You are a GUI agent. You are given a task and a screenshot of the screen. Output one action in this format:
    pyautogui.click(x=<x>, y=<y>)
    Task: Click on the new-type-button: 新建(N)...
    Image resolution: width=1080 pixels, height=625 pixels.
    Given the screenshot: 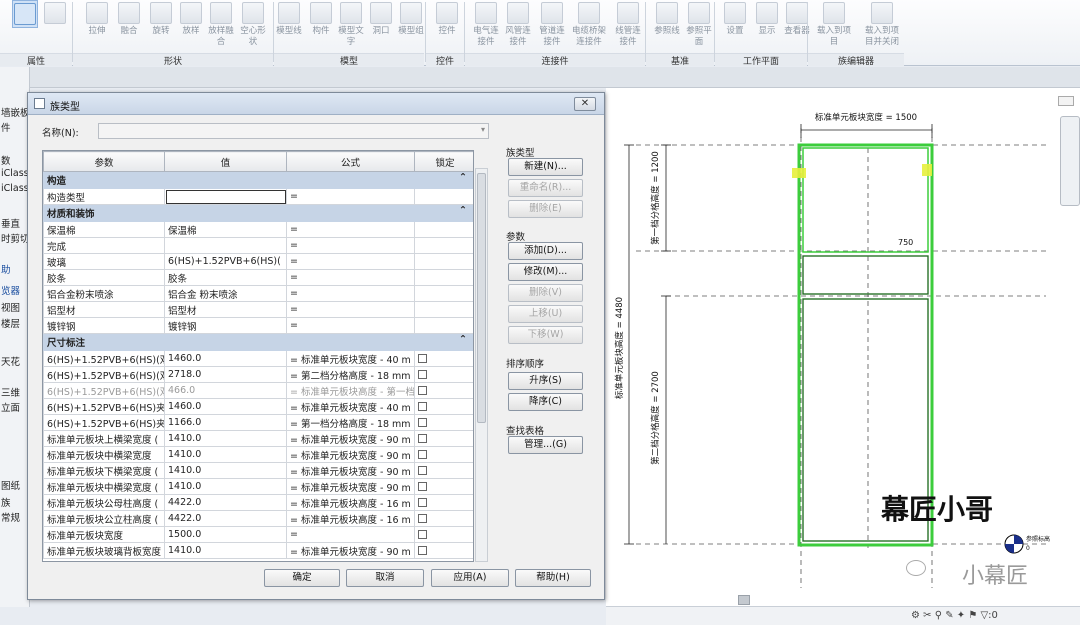 What is the action you would take?
    pyautogui.click(x=545, y=167)
    